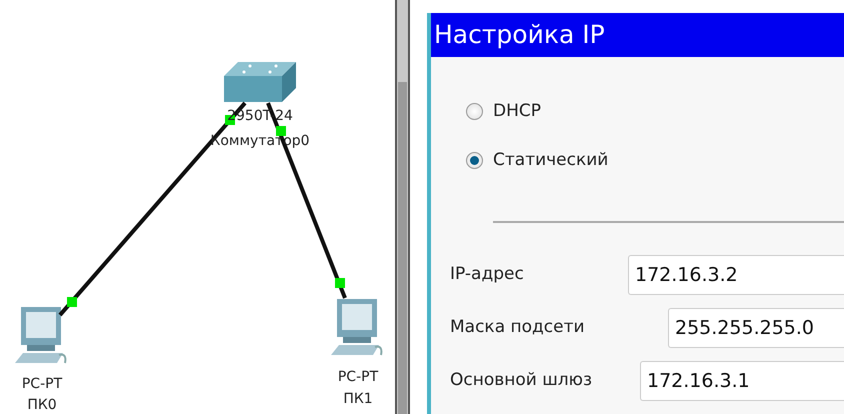 The width and height of the screenshot is (844, 414). What do you see at coordinates (517, 111) in the screenshot?
I see `radio-label: DHCP` at bounding box center [517, 111].